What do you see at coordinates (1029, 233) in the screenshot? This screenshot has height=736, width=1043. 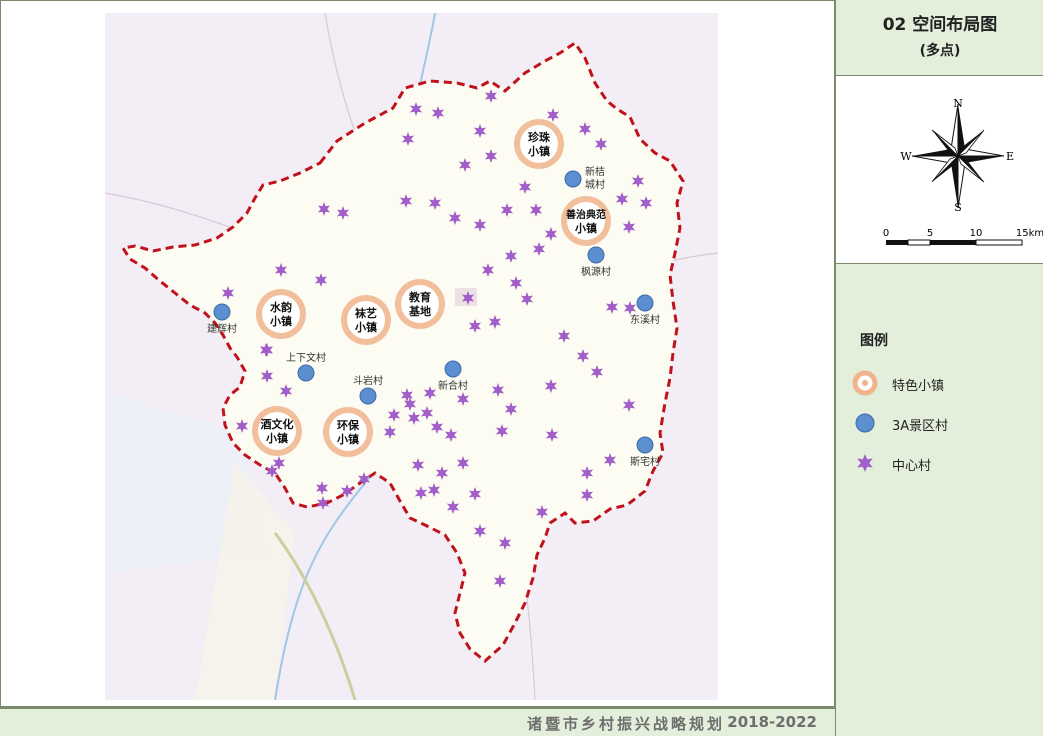 I see `scale-tick-15: 15km` at bounding box center [1029, 233].